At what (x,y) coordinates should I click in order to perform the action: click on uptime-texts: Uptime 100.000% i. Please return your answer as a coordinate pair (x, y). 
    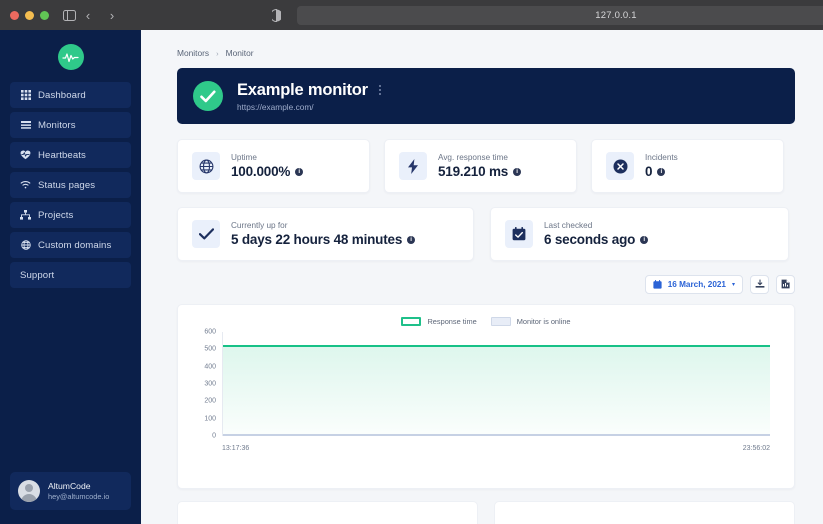
    Looking at the image, I should click on (267, 166).